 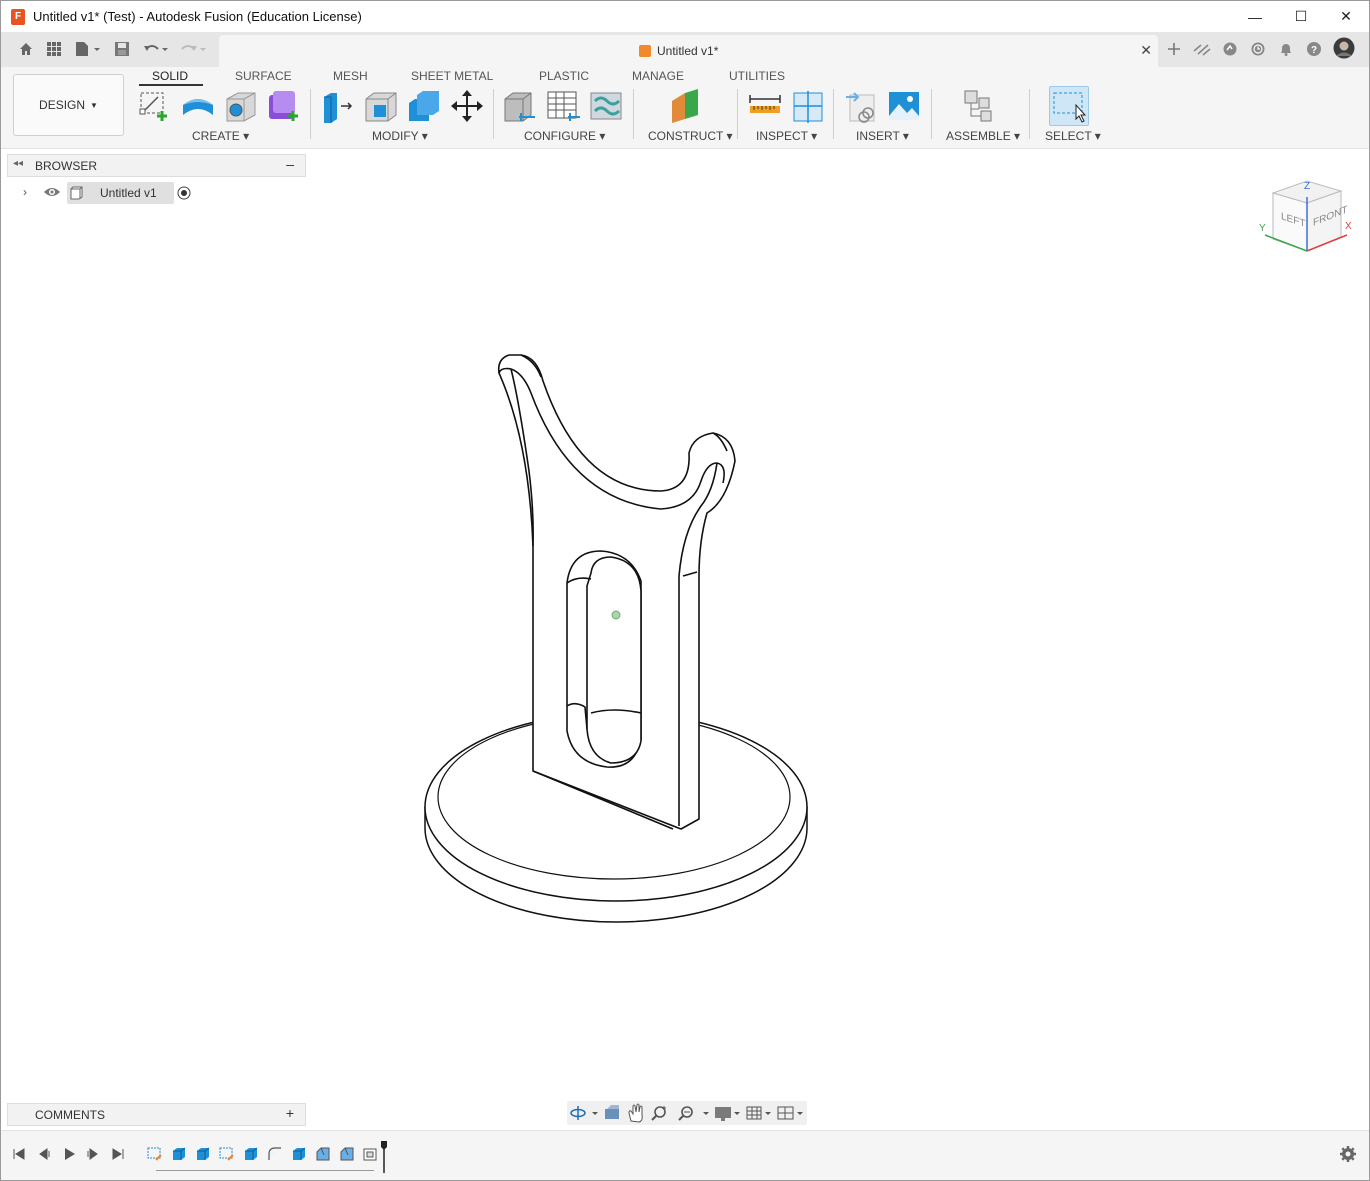 I want to click on display-settings-icon, so click(x=727, y=1114).